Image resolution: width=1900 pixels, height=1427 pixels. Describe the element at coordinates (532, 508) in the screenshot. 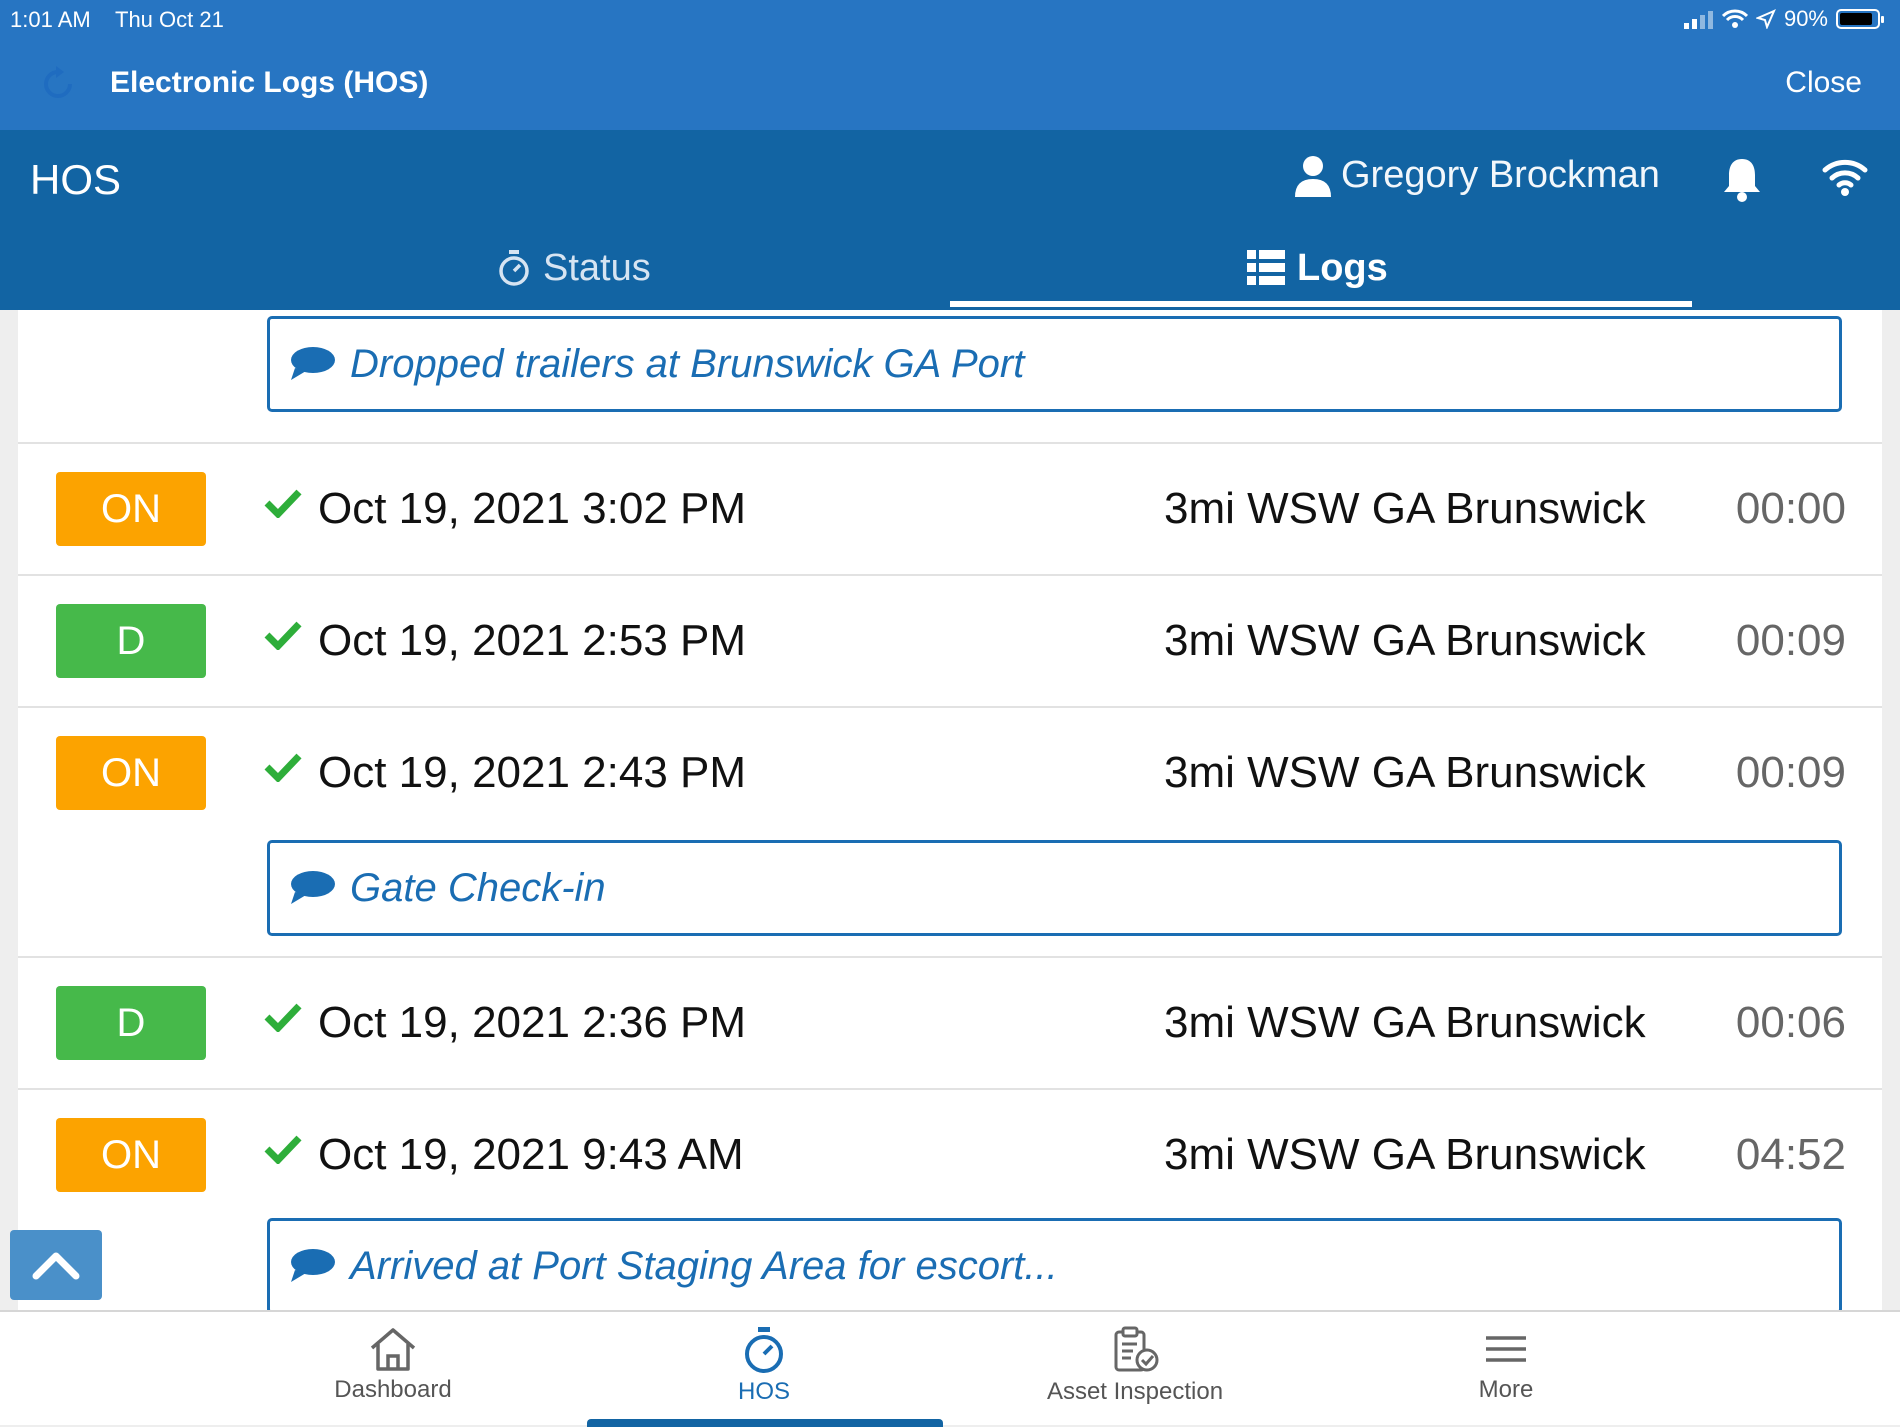

I see `log-datetime: Oct 19, 2021 3:02 PM` at that location.